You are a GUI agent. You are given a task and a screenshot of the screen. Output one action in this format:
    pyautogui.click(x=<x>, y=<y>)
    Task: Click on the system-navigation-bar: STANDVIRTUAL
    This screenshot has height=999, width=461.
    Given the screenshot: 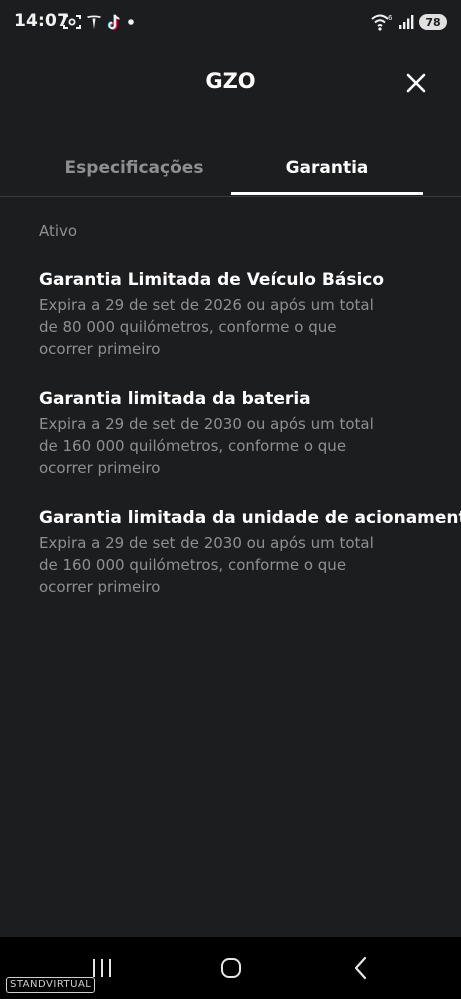 What is the action you would take?
    pyautogui.click(x=230, y=968)
    